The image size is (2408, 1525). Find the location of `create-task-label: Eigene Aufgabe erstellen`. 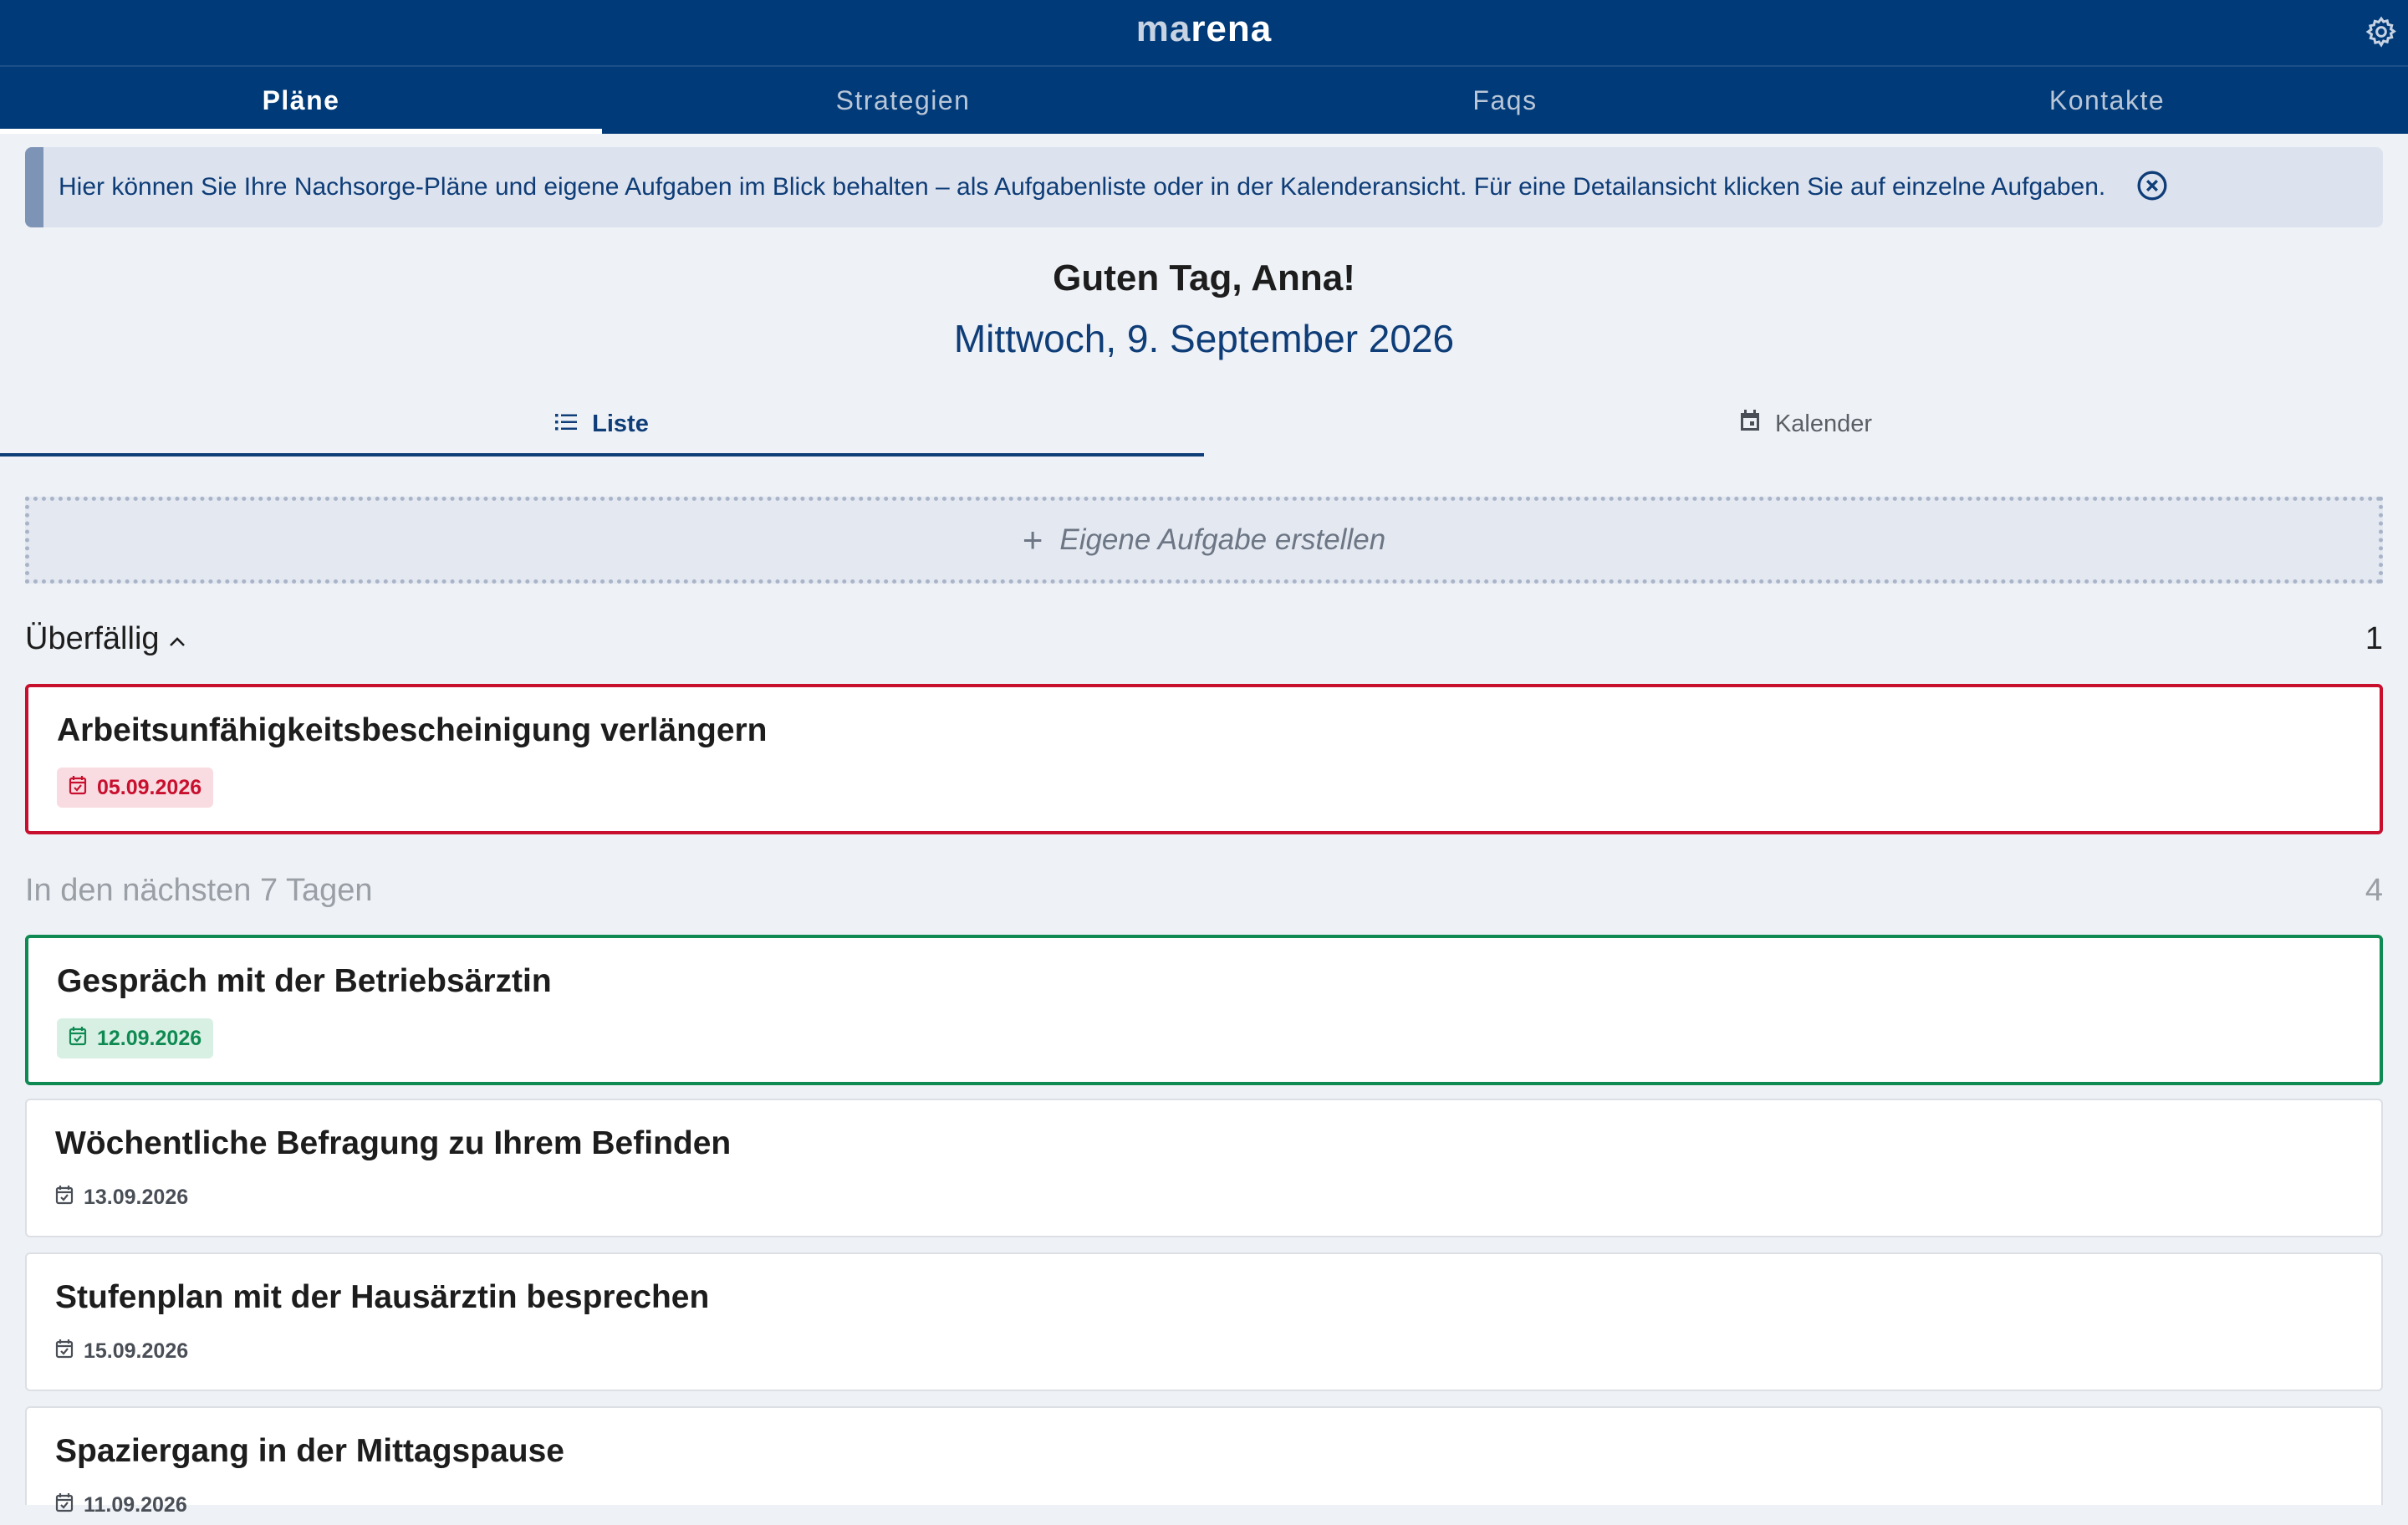

create-task-label: Eigene Aufgabe erstellen is located at coordinates (1222, 539).